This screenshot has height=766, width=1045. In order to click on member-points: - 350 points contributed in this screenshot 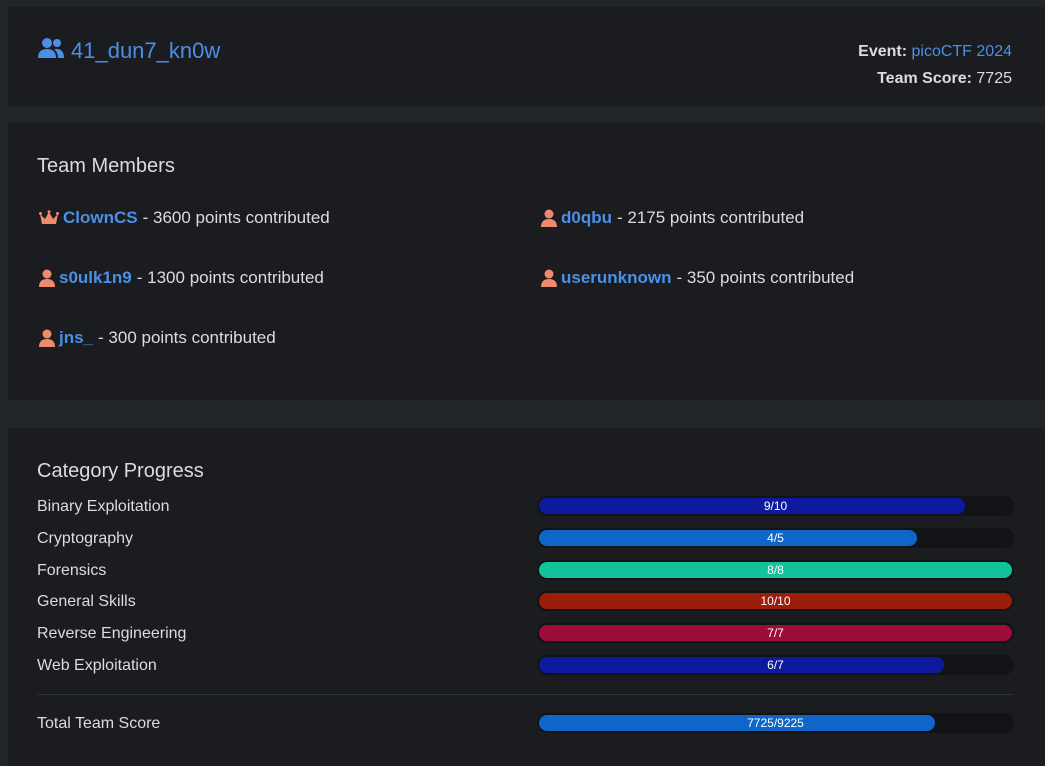, I will do `click(765, 277)`.